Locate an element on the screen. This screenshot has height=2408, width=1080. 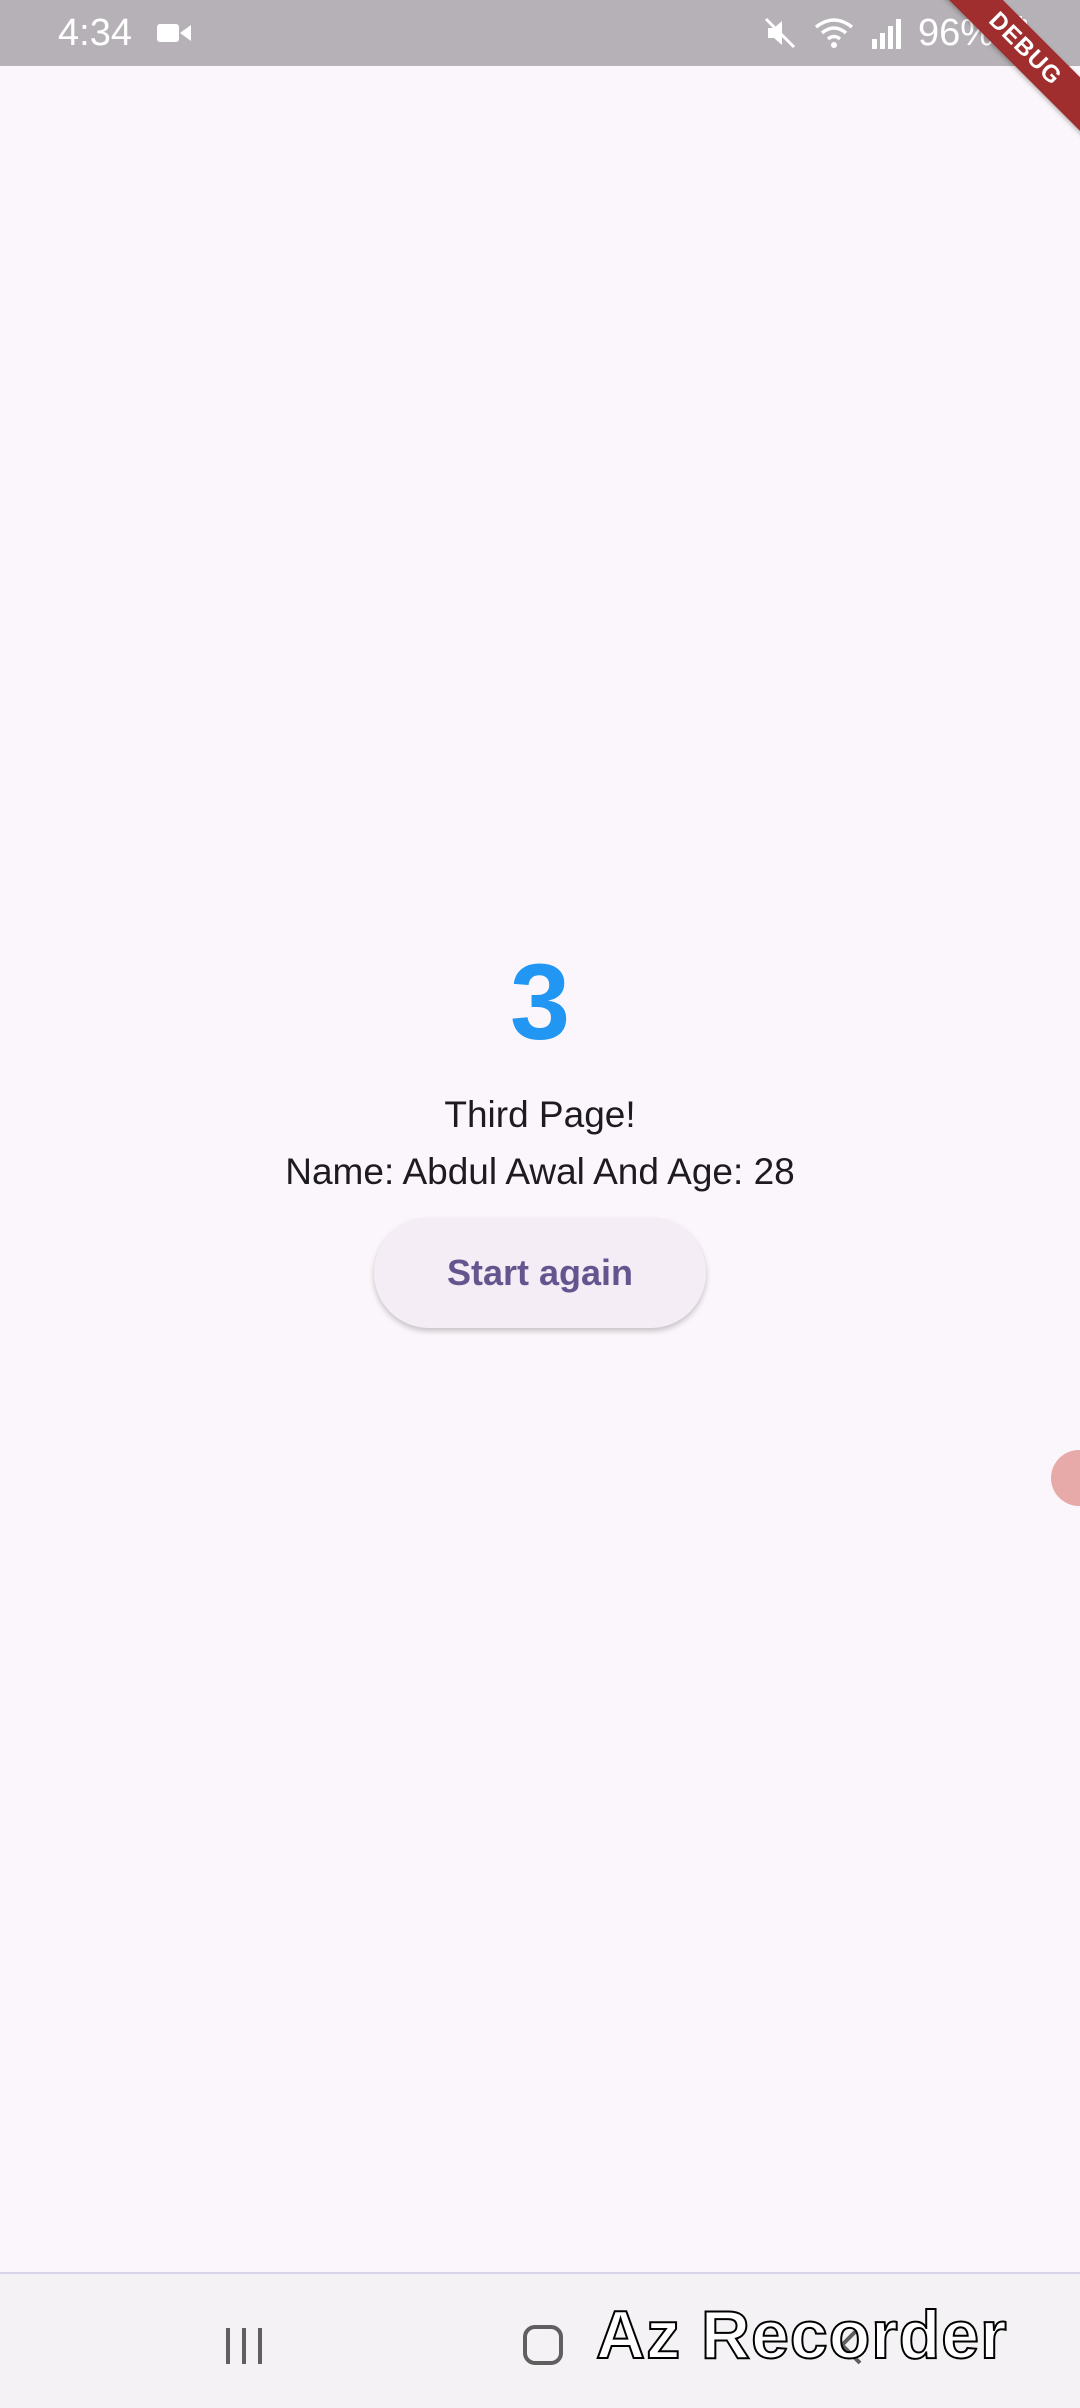
signal-icon is located at coordinates (886, 34).